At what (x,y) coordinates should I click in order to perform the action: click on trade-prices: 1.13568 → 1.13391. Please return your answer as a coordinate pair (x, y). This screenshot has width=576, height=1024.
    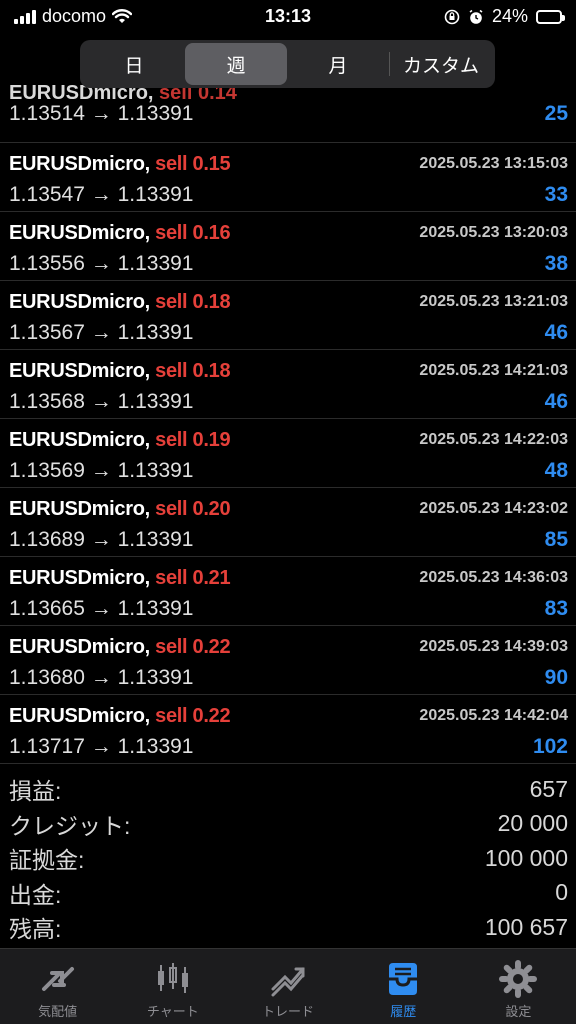
    Looking at the image, I should click on (101, 401).